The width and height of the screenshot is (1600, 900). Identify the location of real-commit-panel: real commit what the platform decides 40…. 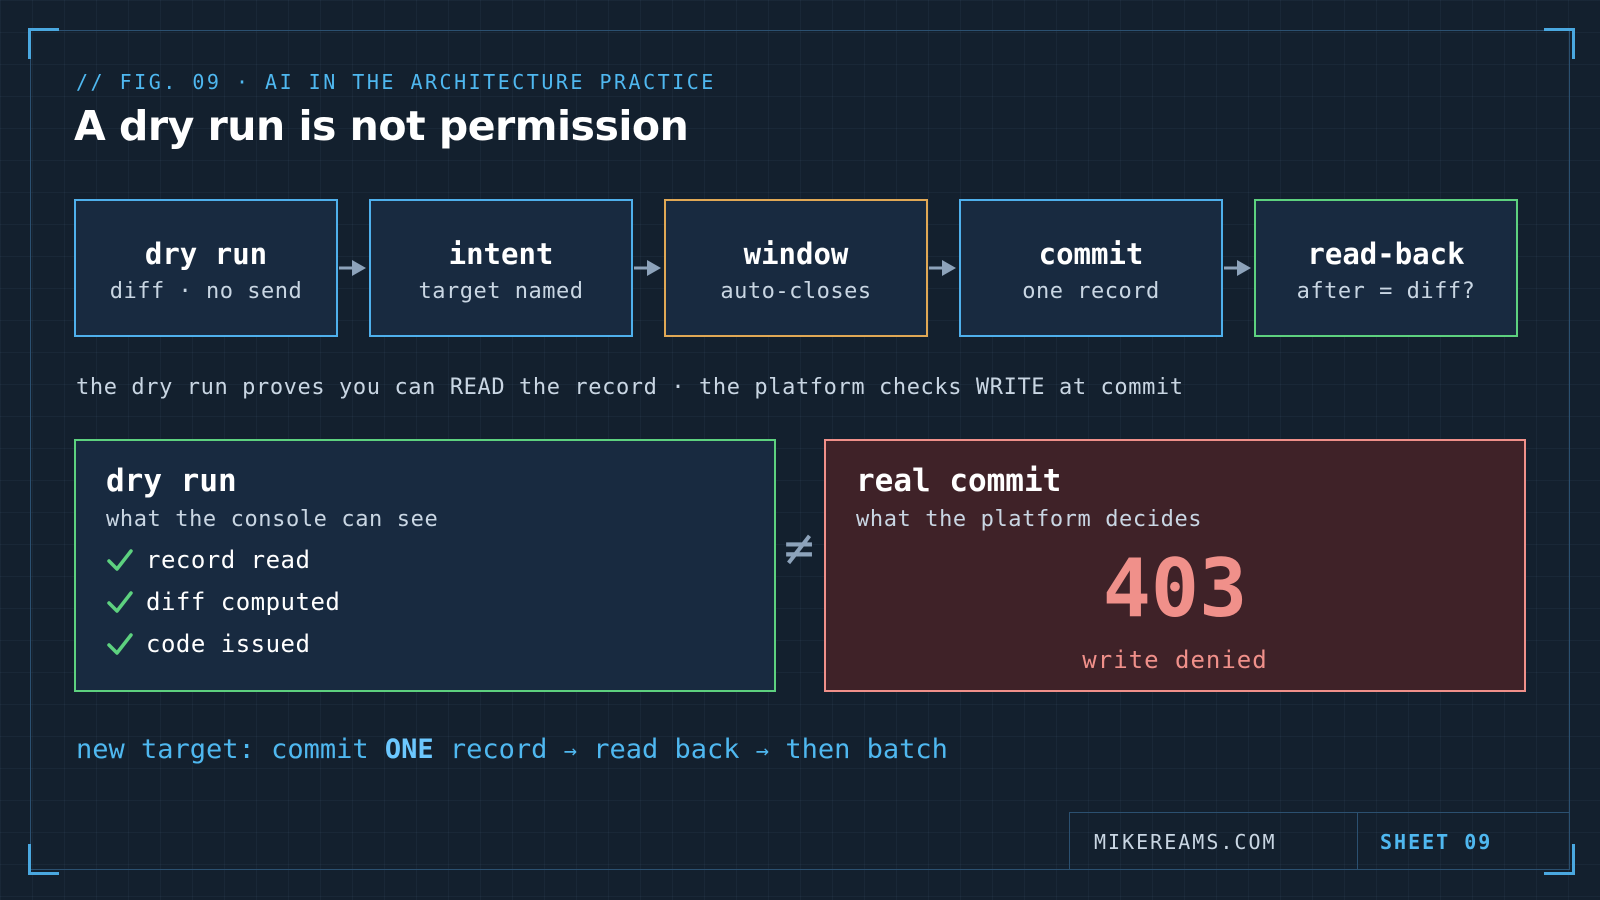
(1175, 565).